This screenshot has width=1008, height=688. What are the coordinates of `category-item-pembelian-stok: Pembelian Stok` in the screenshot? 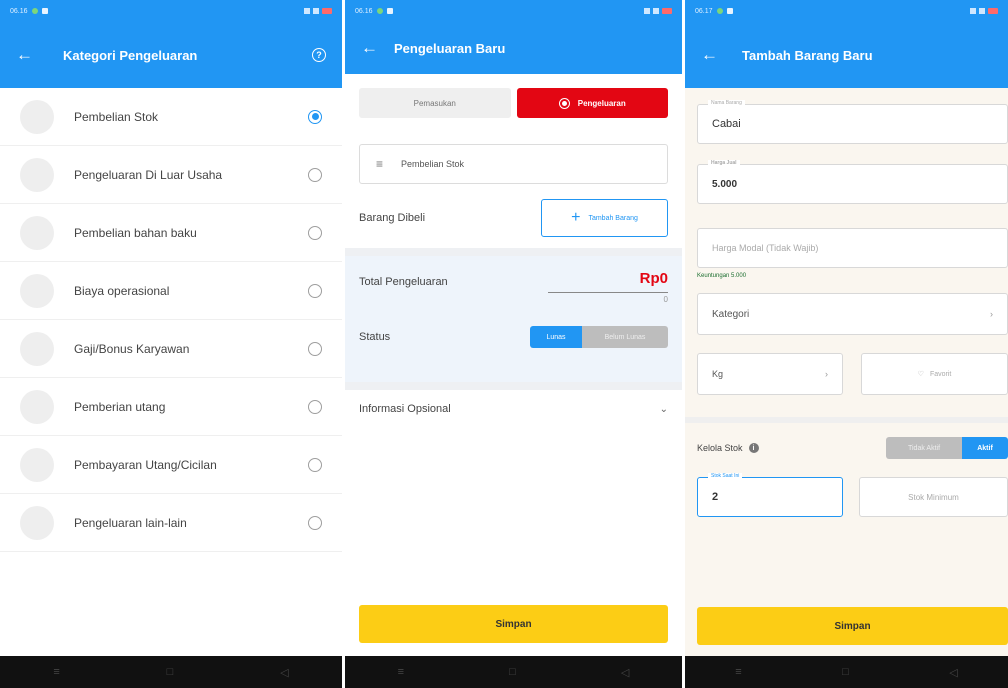 It's located at (171, 117).